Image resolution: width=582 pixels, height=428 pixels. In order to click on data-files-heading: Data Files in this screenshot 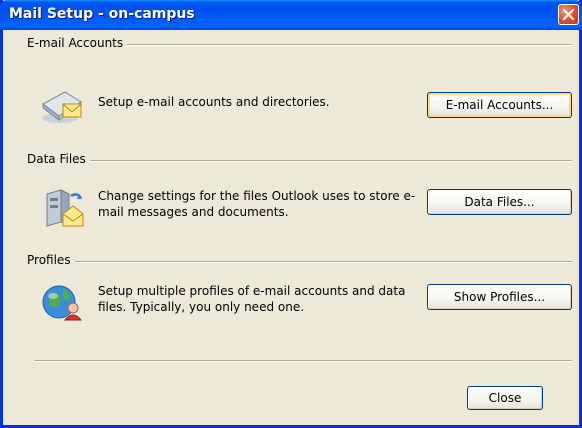, I will do `click(58, 159)`.